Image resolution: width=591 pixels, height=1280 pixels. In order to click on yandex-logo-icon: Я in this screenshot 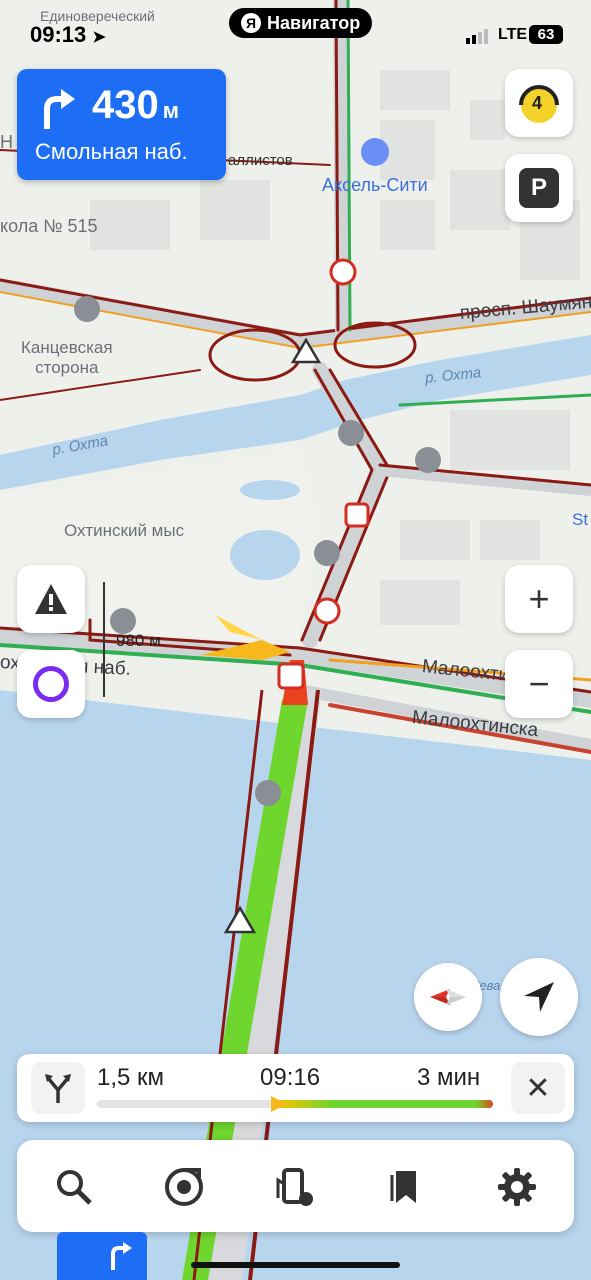, I will do `click(251, 23)`.